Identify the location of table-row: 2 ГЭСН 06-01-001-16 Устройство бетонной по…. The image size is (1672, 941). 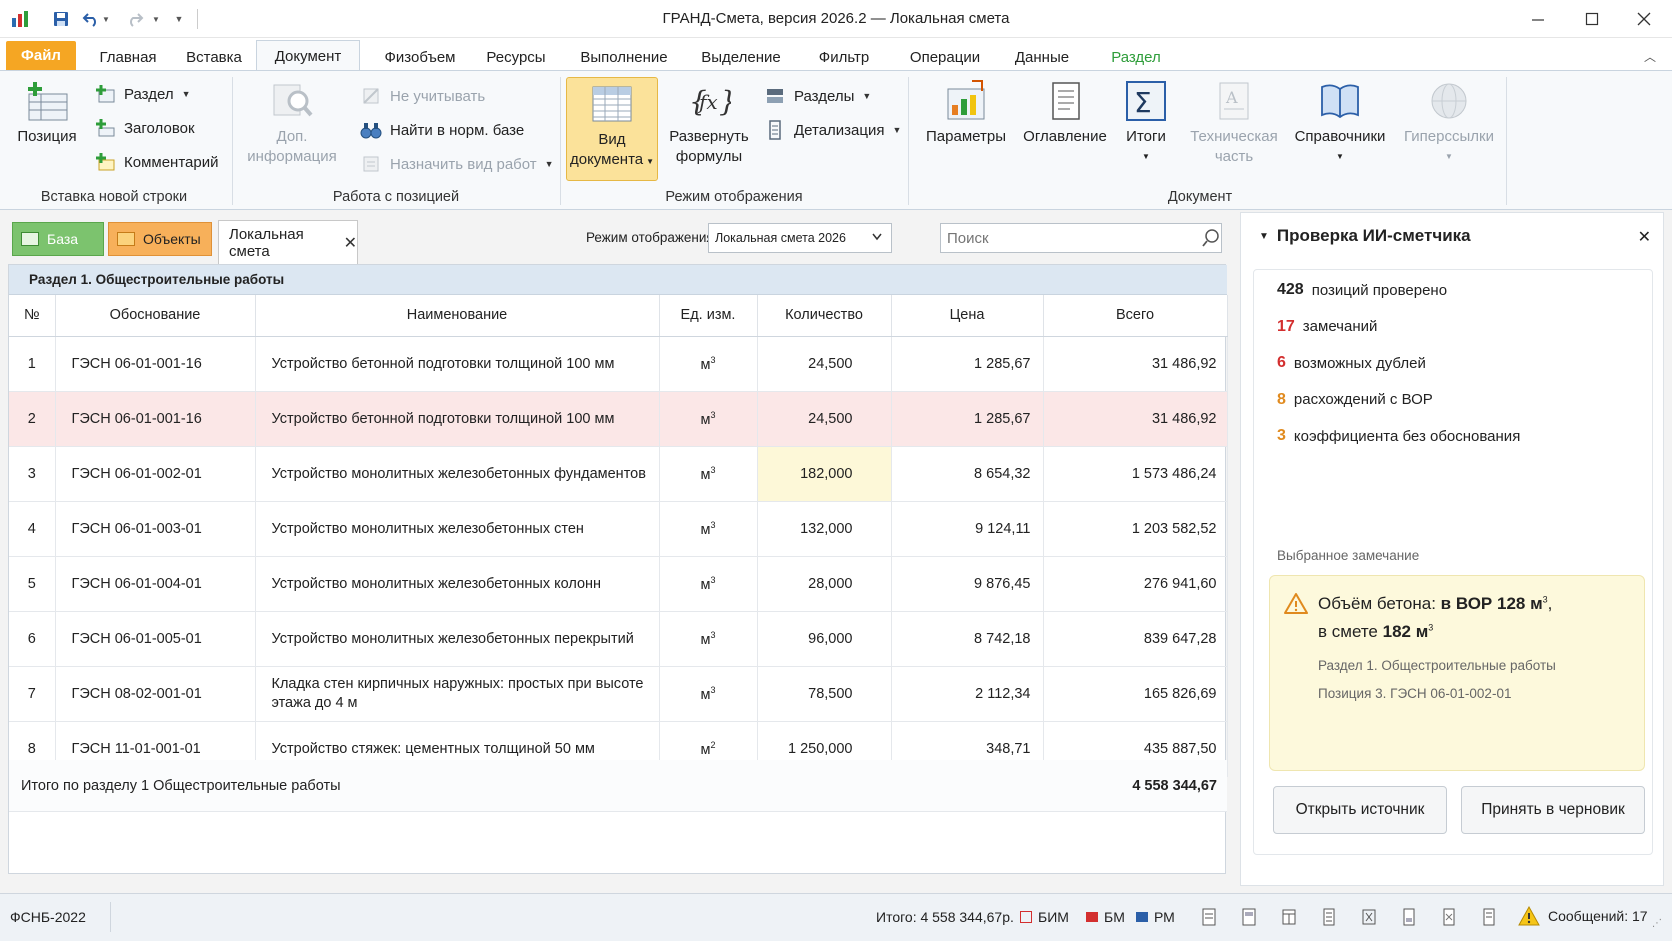
(618, 419).